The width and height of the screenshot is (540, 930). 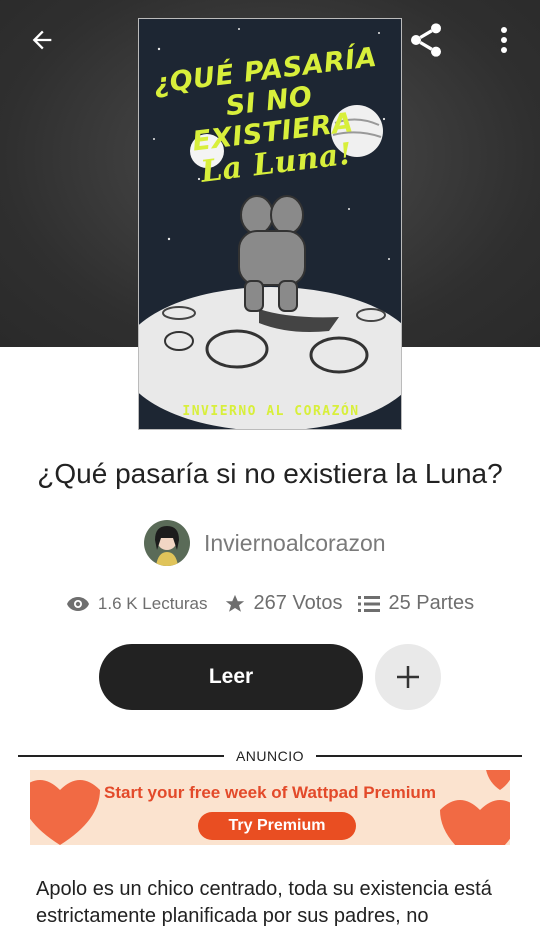 What do you see at coordinates (270, 792) in the screenshot?
I see `ad-headline: Start your free week of Wattpad Premium` at bounding box center [270, 792].